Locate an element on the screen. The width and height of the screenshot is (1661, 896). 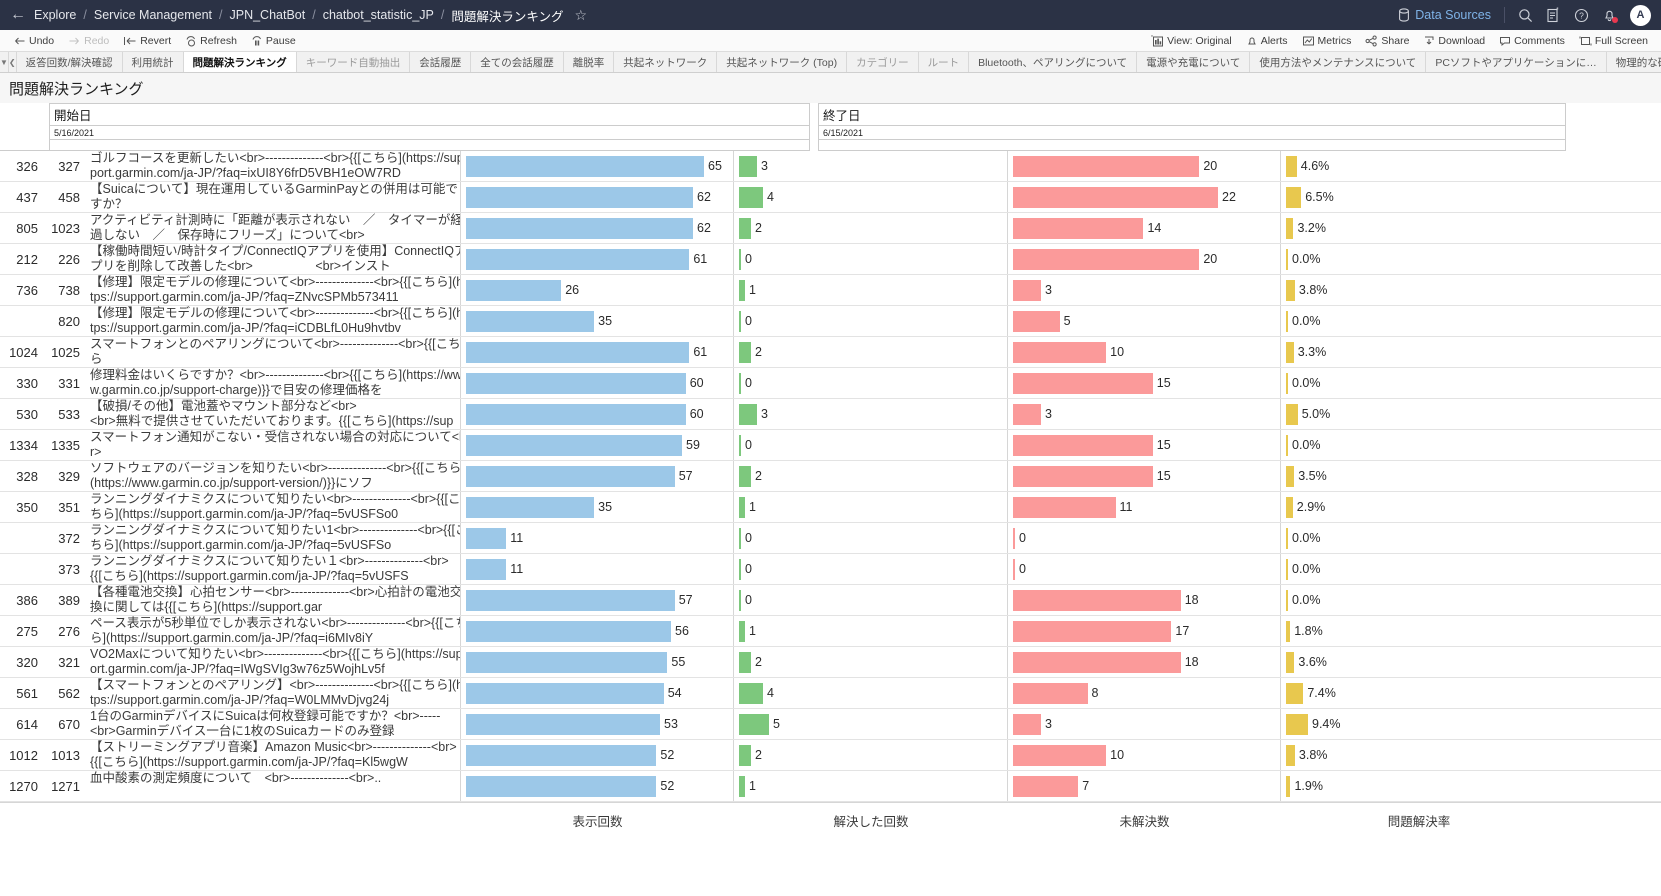
unresolved-cell: 17 is located at coordinates (1144, 631).